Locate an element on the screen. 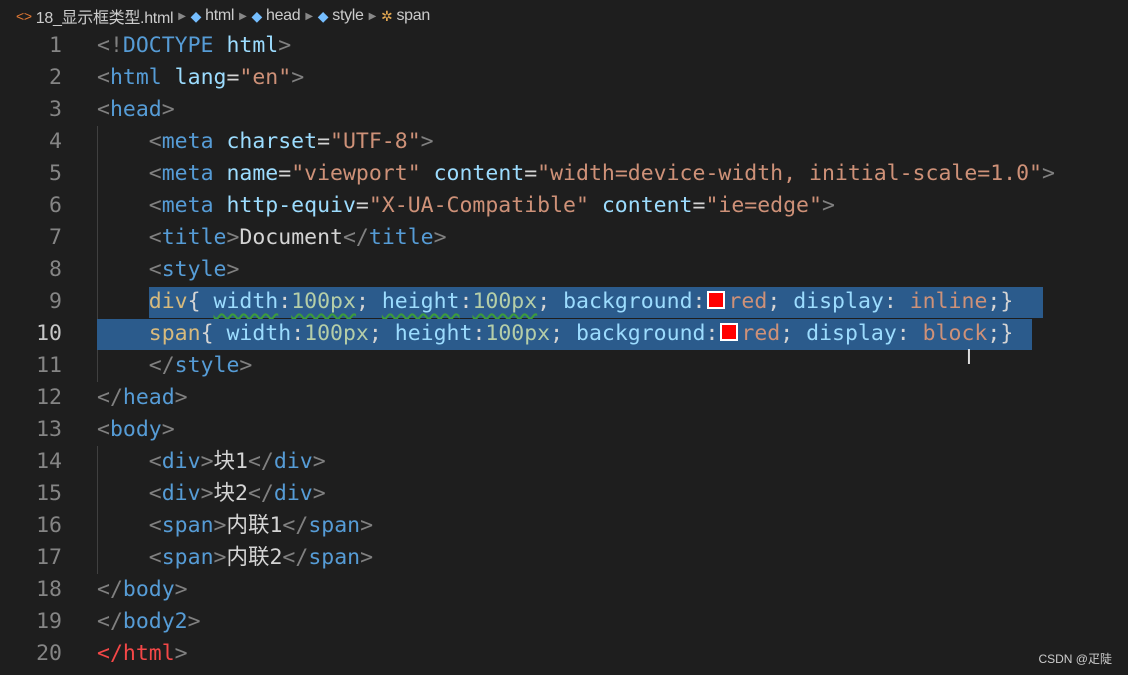 This screenshot has width=1128, height=675. line-number: 2 is located at coordinates (55, 77).